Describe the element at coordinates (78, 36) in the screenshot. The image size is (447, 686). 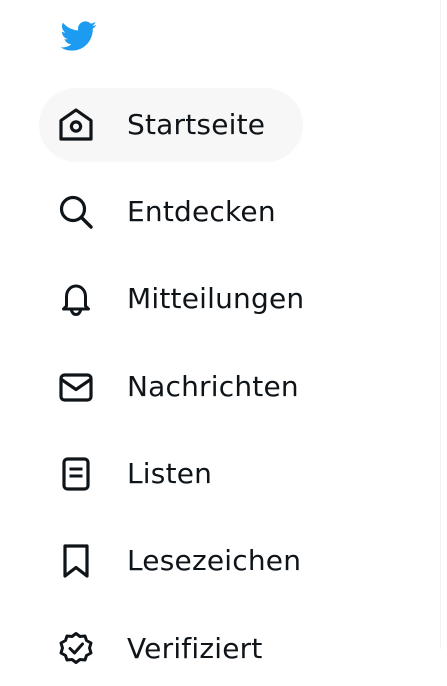
I see `twitter-bird-icon` at that location.